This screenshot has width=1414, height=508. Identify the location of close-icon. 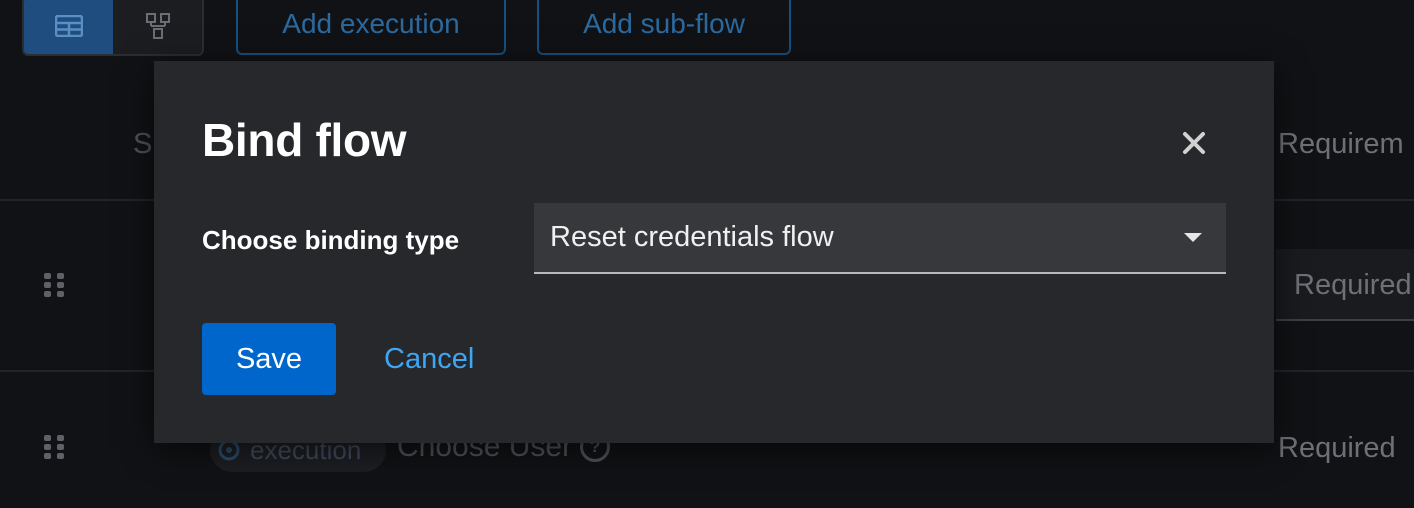
(1194, 143).